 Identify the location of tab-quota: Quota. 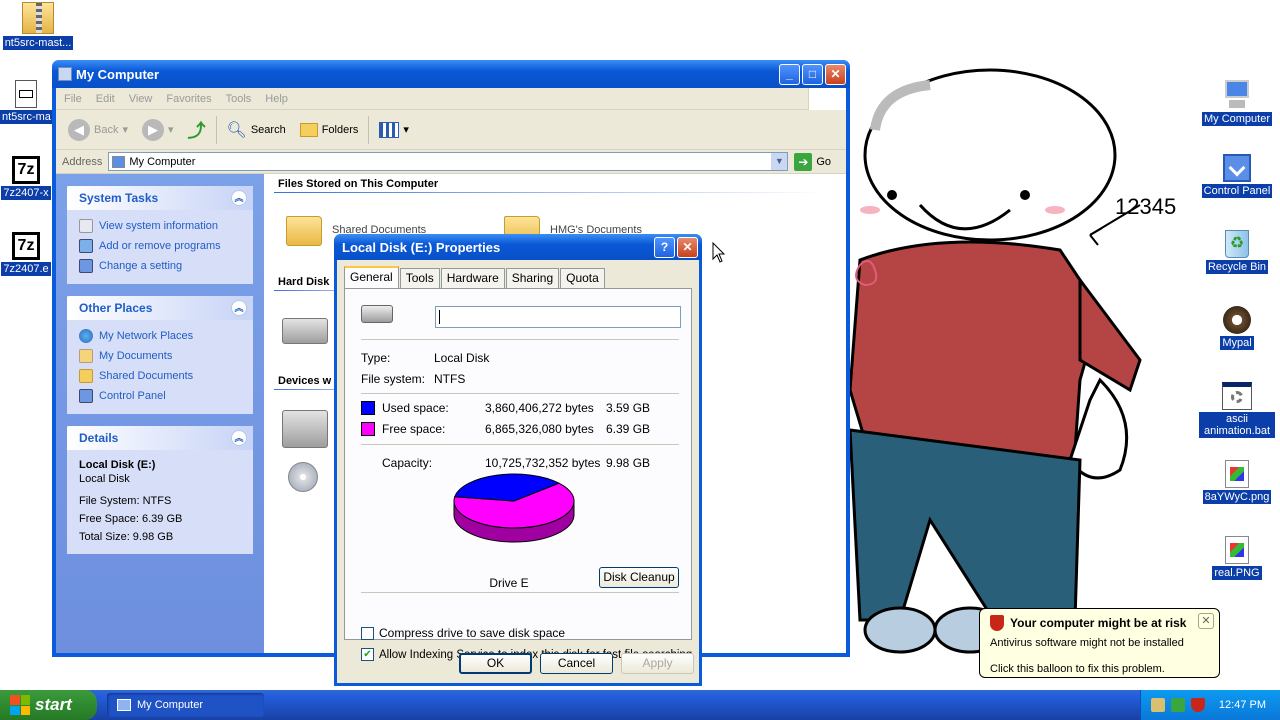
(582, 278).